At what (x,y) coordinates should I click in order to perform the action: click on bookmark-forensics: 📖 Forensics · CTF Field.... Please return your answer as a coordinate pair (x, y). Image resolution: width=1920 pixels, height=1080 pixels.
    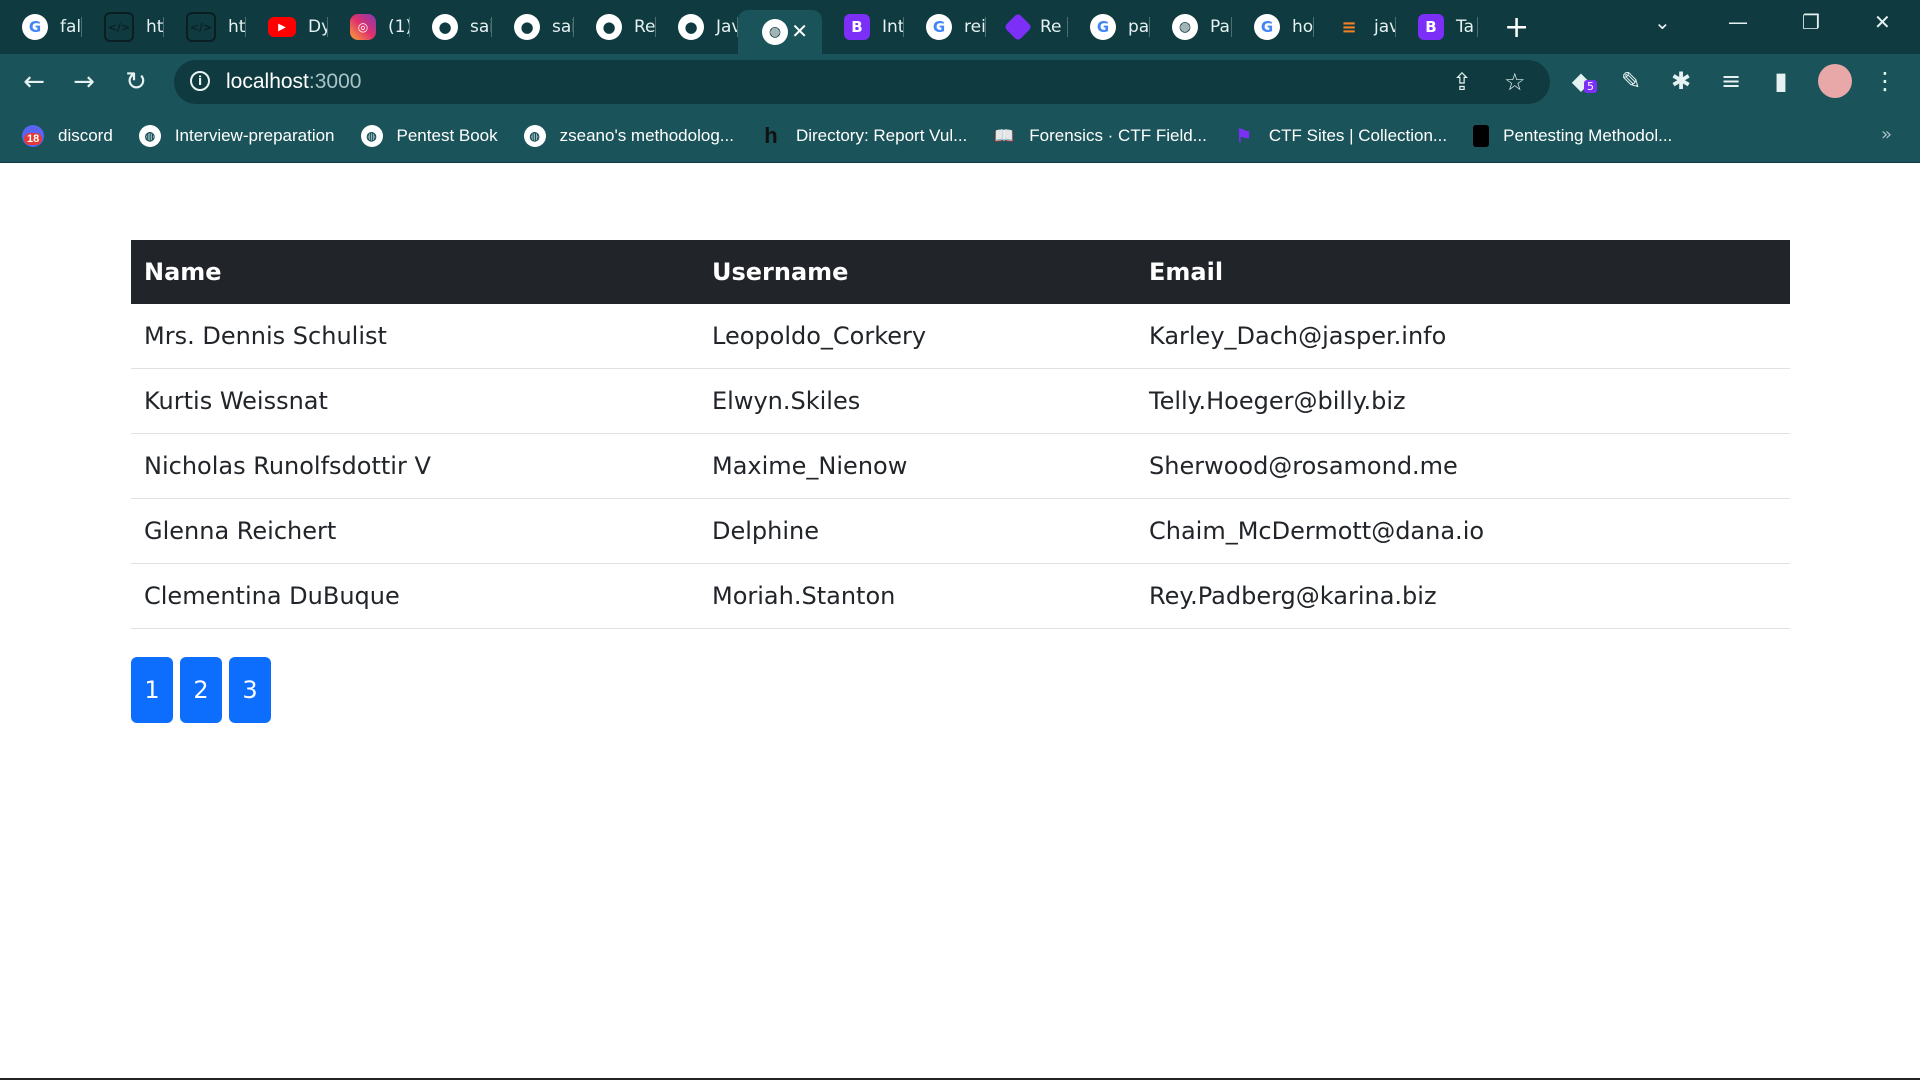
    Looking at the image, I should click on (1100, 136).